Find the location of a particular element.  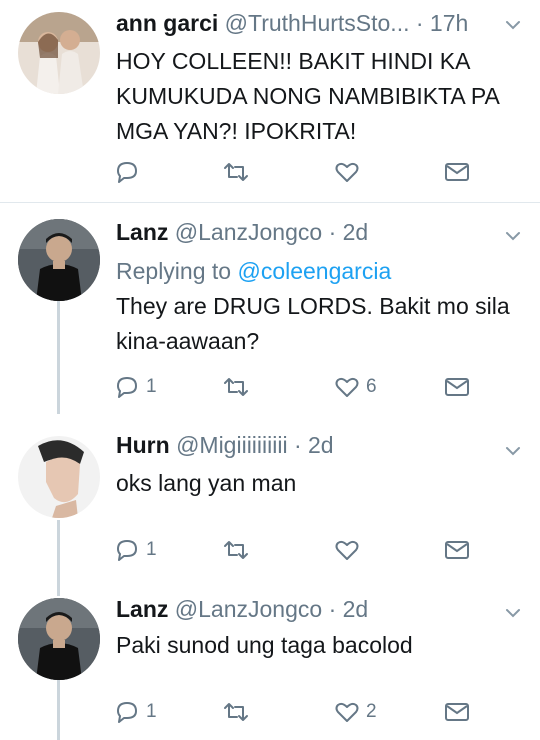

timestamp: · 17h is located at coordinates (442, 23).